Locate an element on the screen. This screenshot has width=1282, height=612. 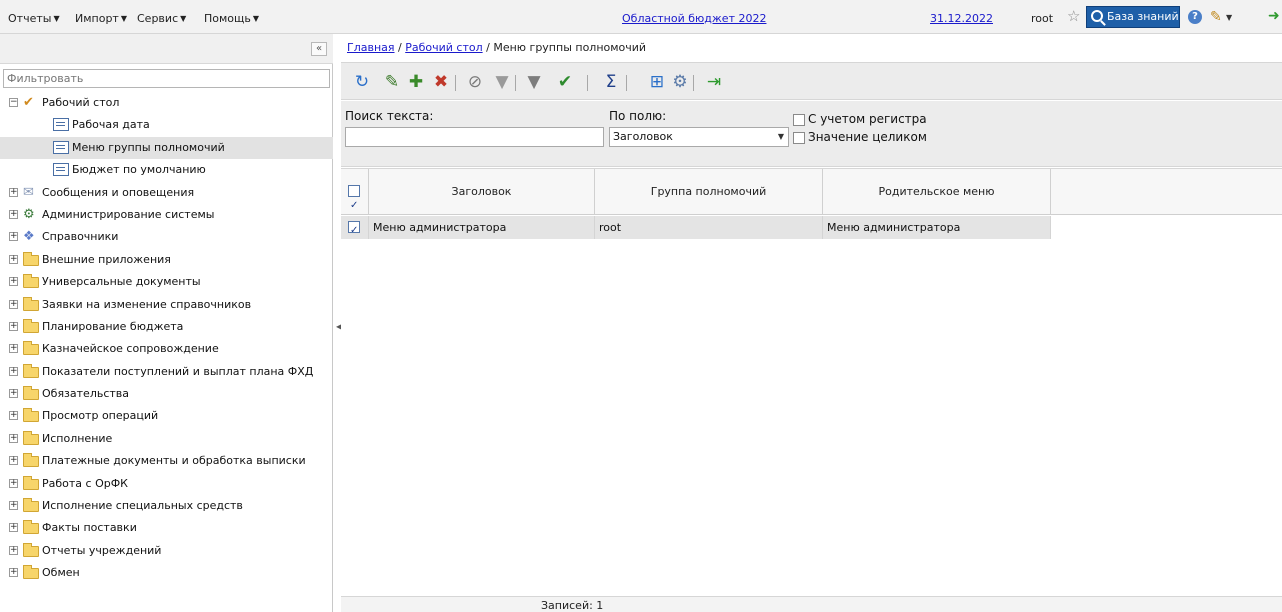
whole-value-checkbox is located at coordinates (799, 138).